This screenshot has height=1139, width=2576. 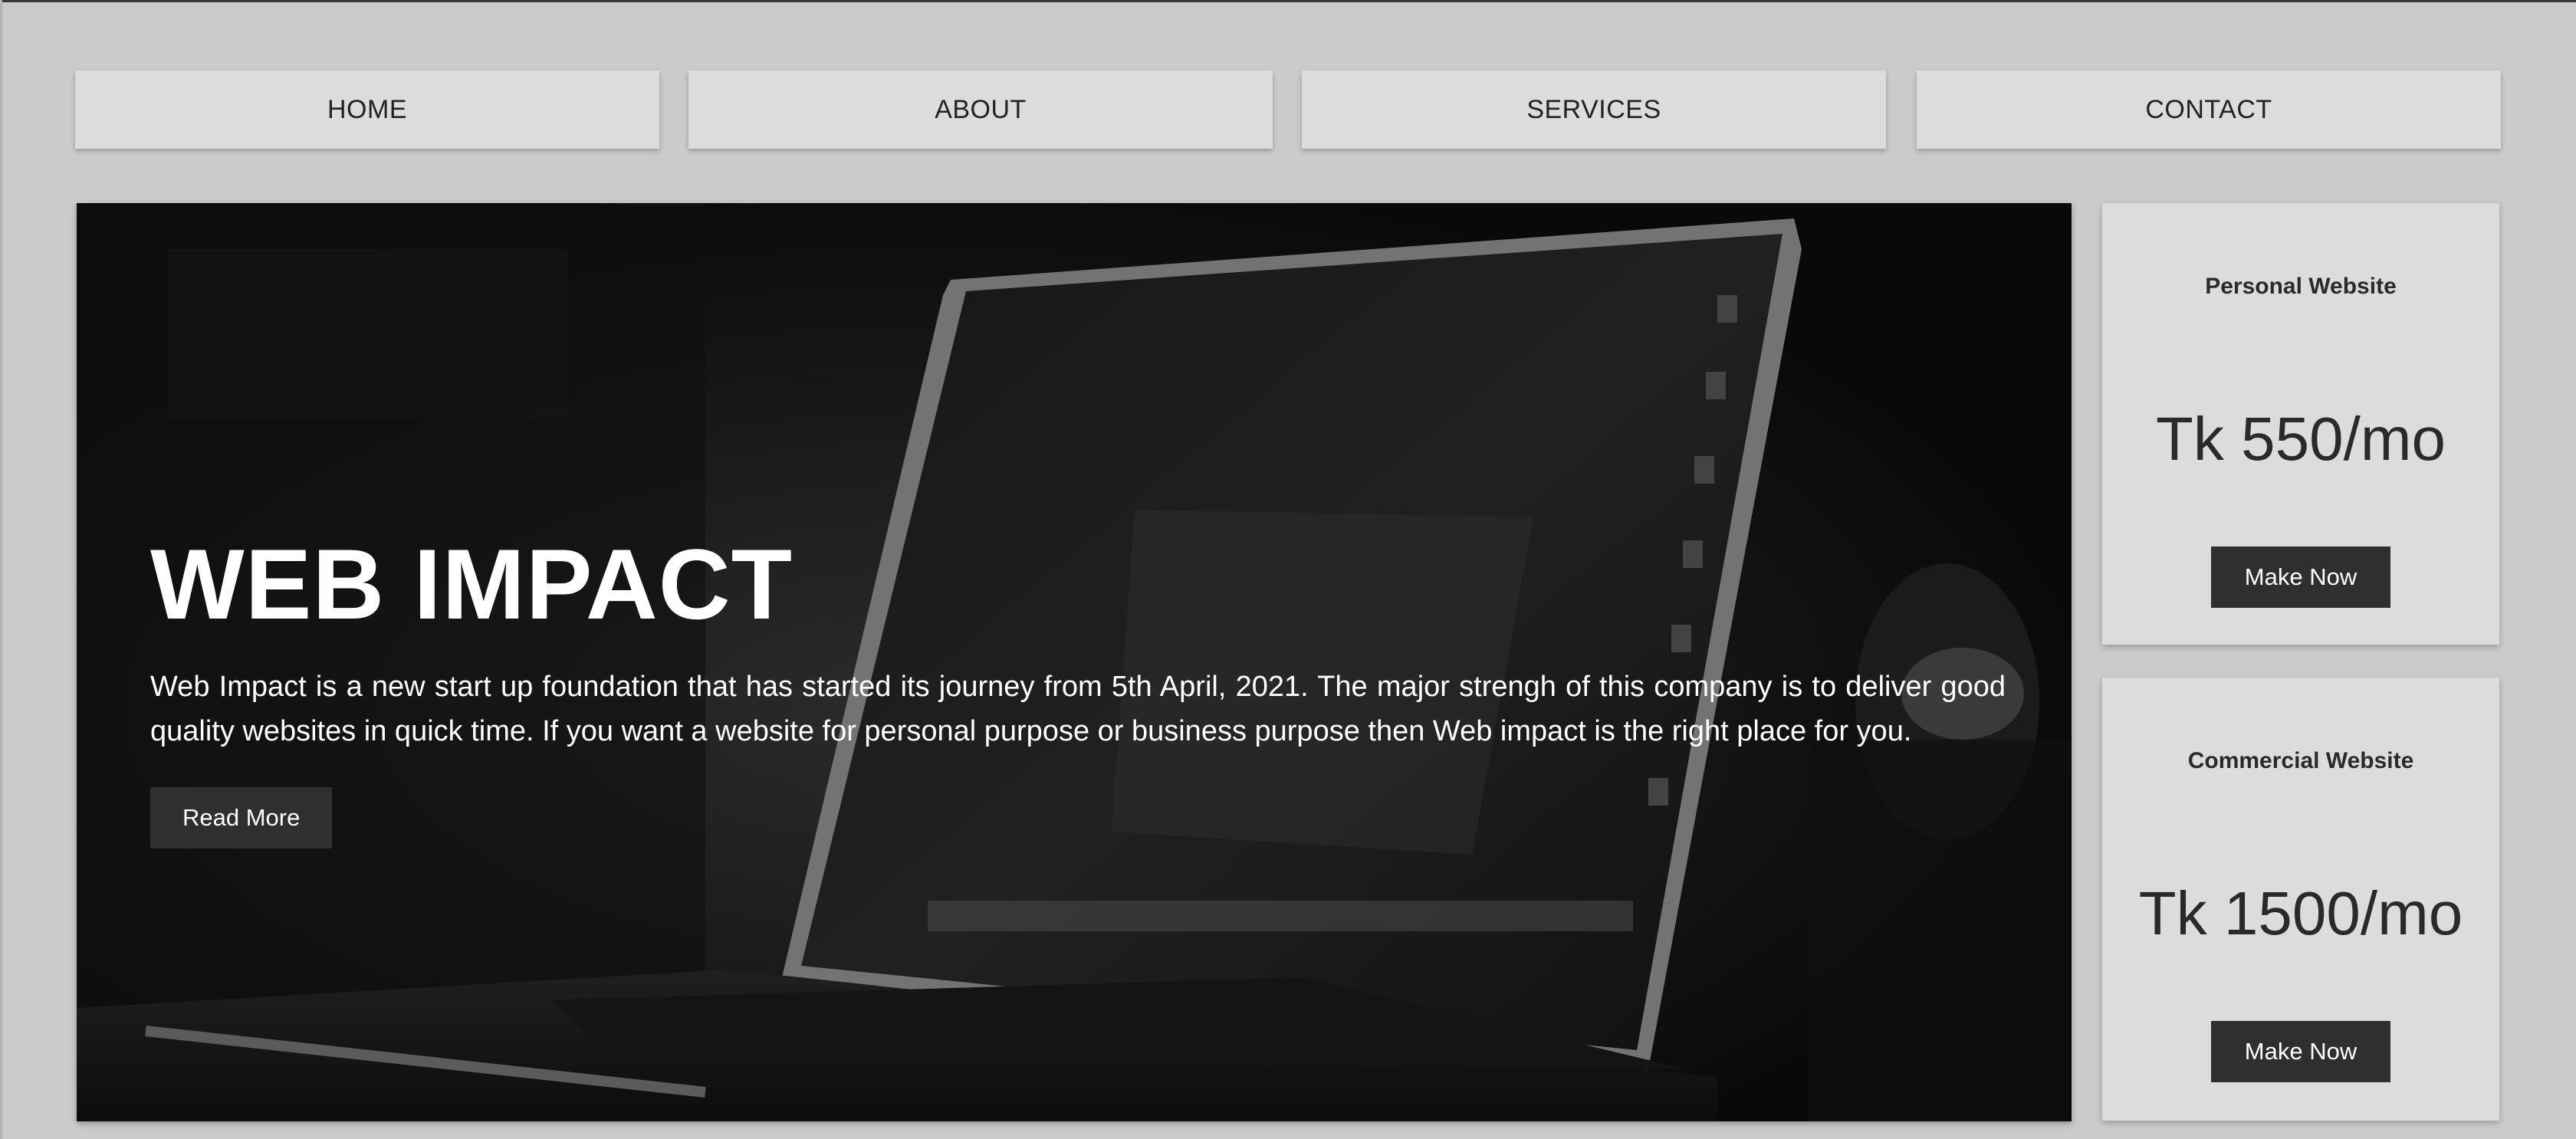 I want to click on plan-card-commercial: Commercial Website Tk 1500/mo Make Now, so click(x=2300, y=899).